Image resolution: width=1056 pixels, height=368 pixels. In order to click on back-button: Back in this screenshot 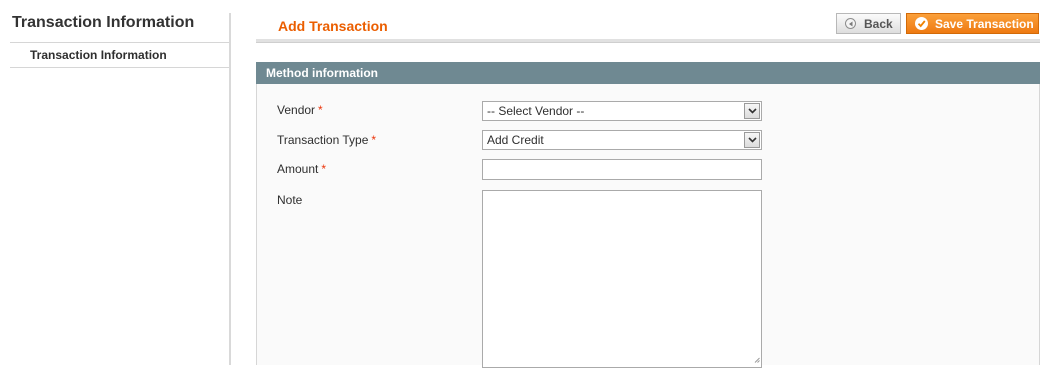, I will do `click(868, 23)`.